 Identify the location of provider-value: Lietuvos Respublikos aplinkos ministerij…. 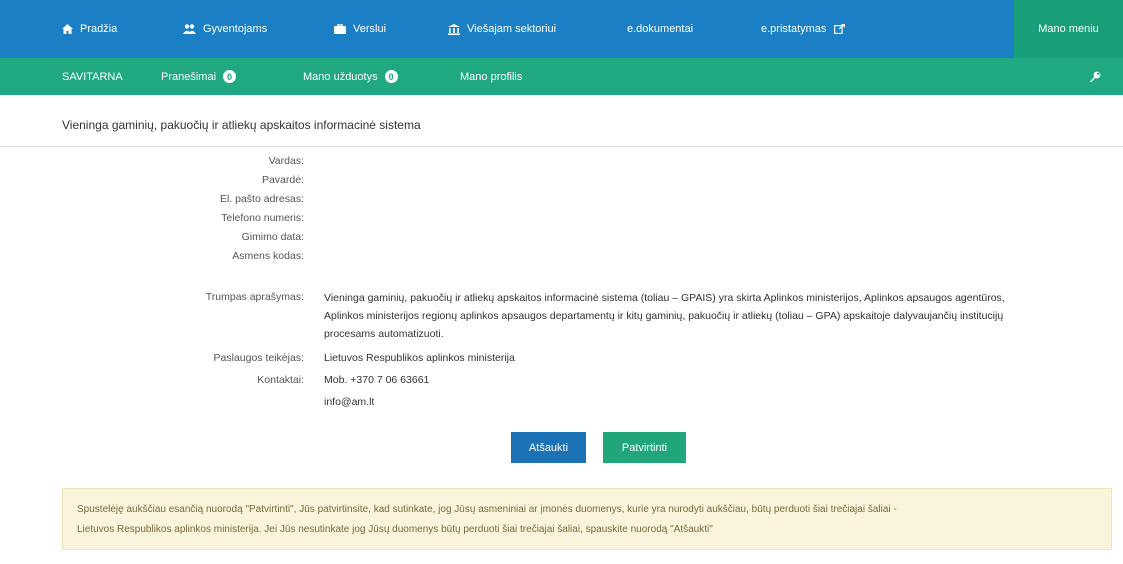
(419, 358).